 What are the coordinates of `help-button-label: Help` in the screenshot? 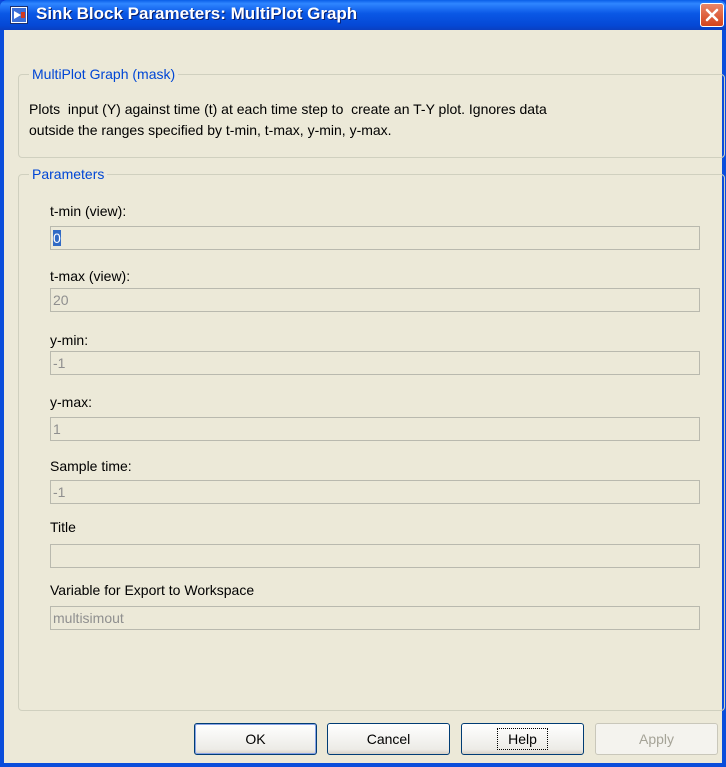 It's located at (522, 739).